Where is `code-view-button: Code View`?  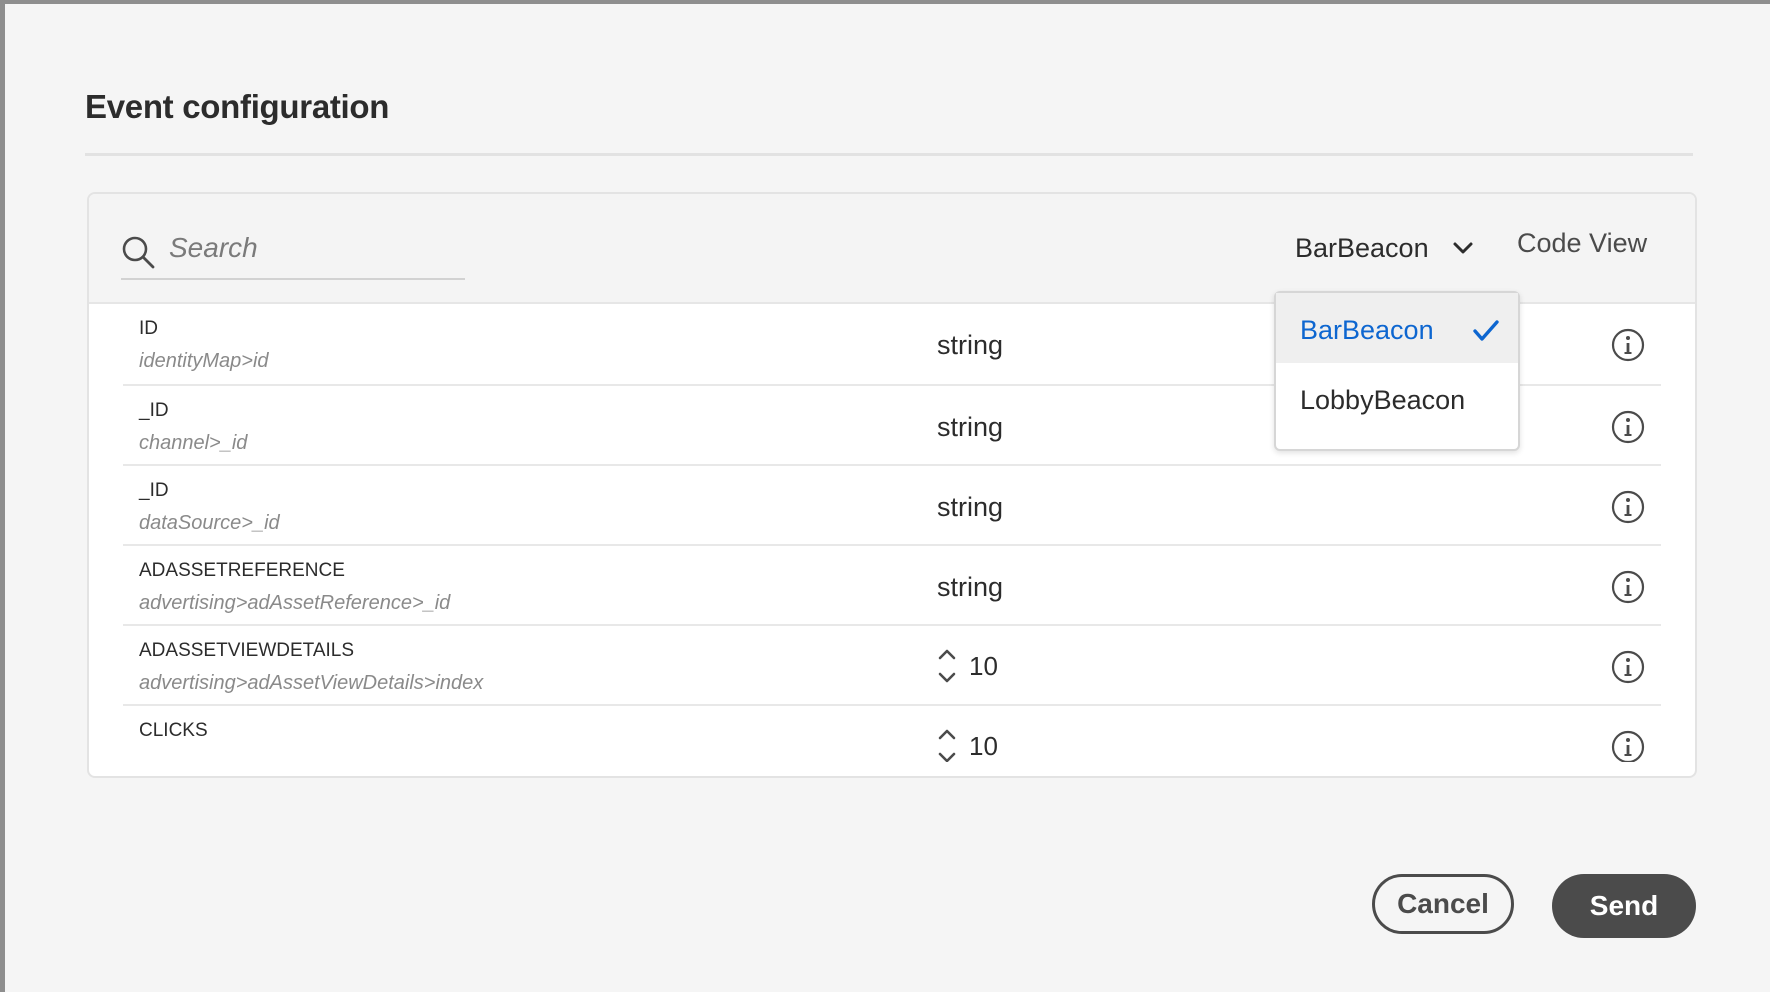
code-view-button: Code View is located at coordinates (1582, 243).